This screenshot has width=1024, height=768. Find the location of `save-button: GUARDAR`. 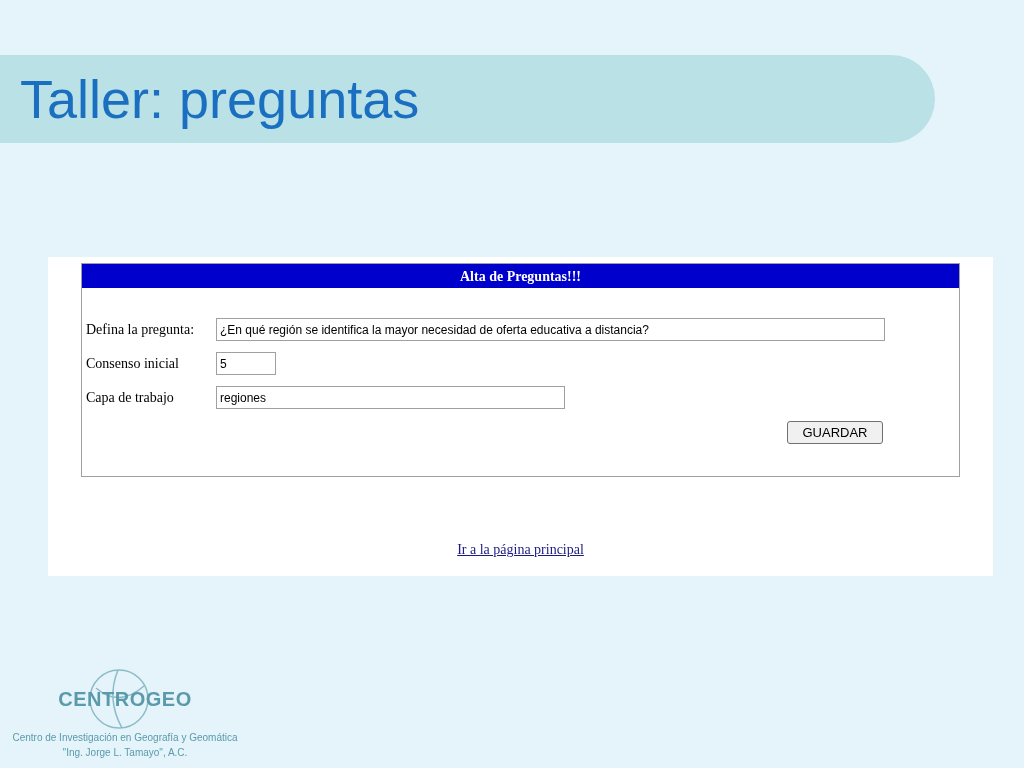

save-button: GUARDAR is located at coordinates (835, 432).